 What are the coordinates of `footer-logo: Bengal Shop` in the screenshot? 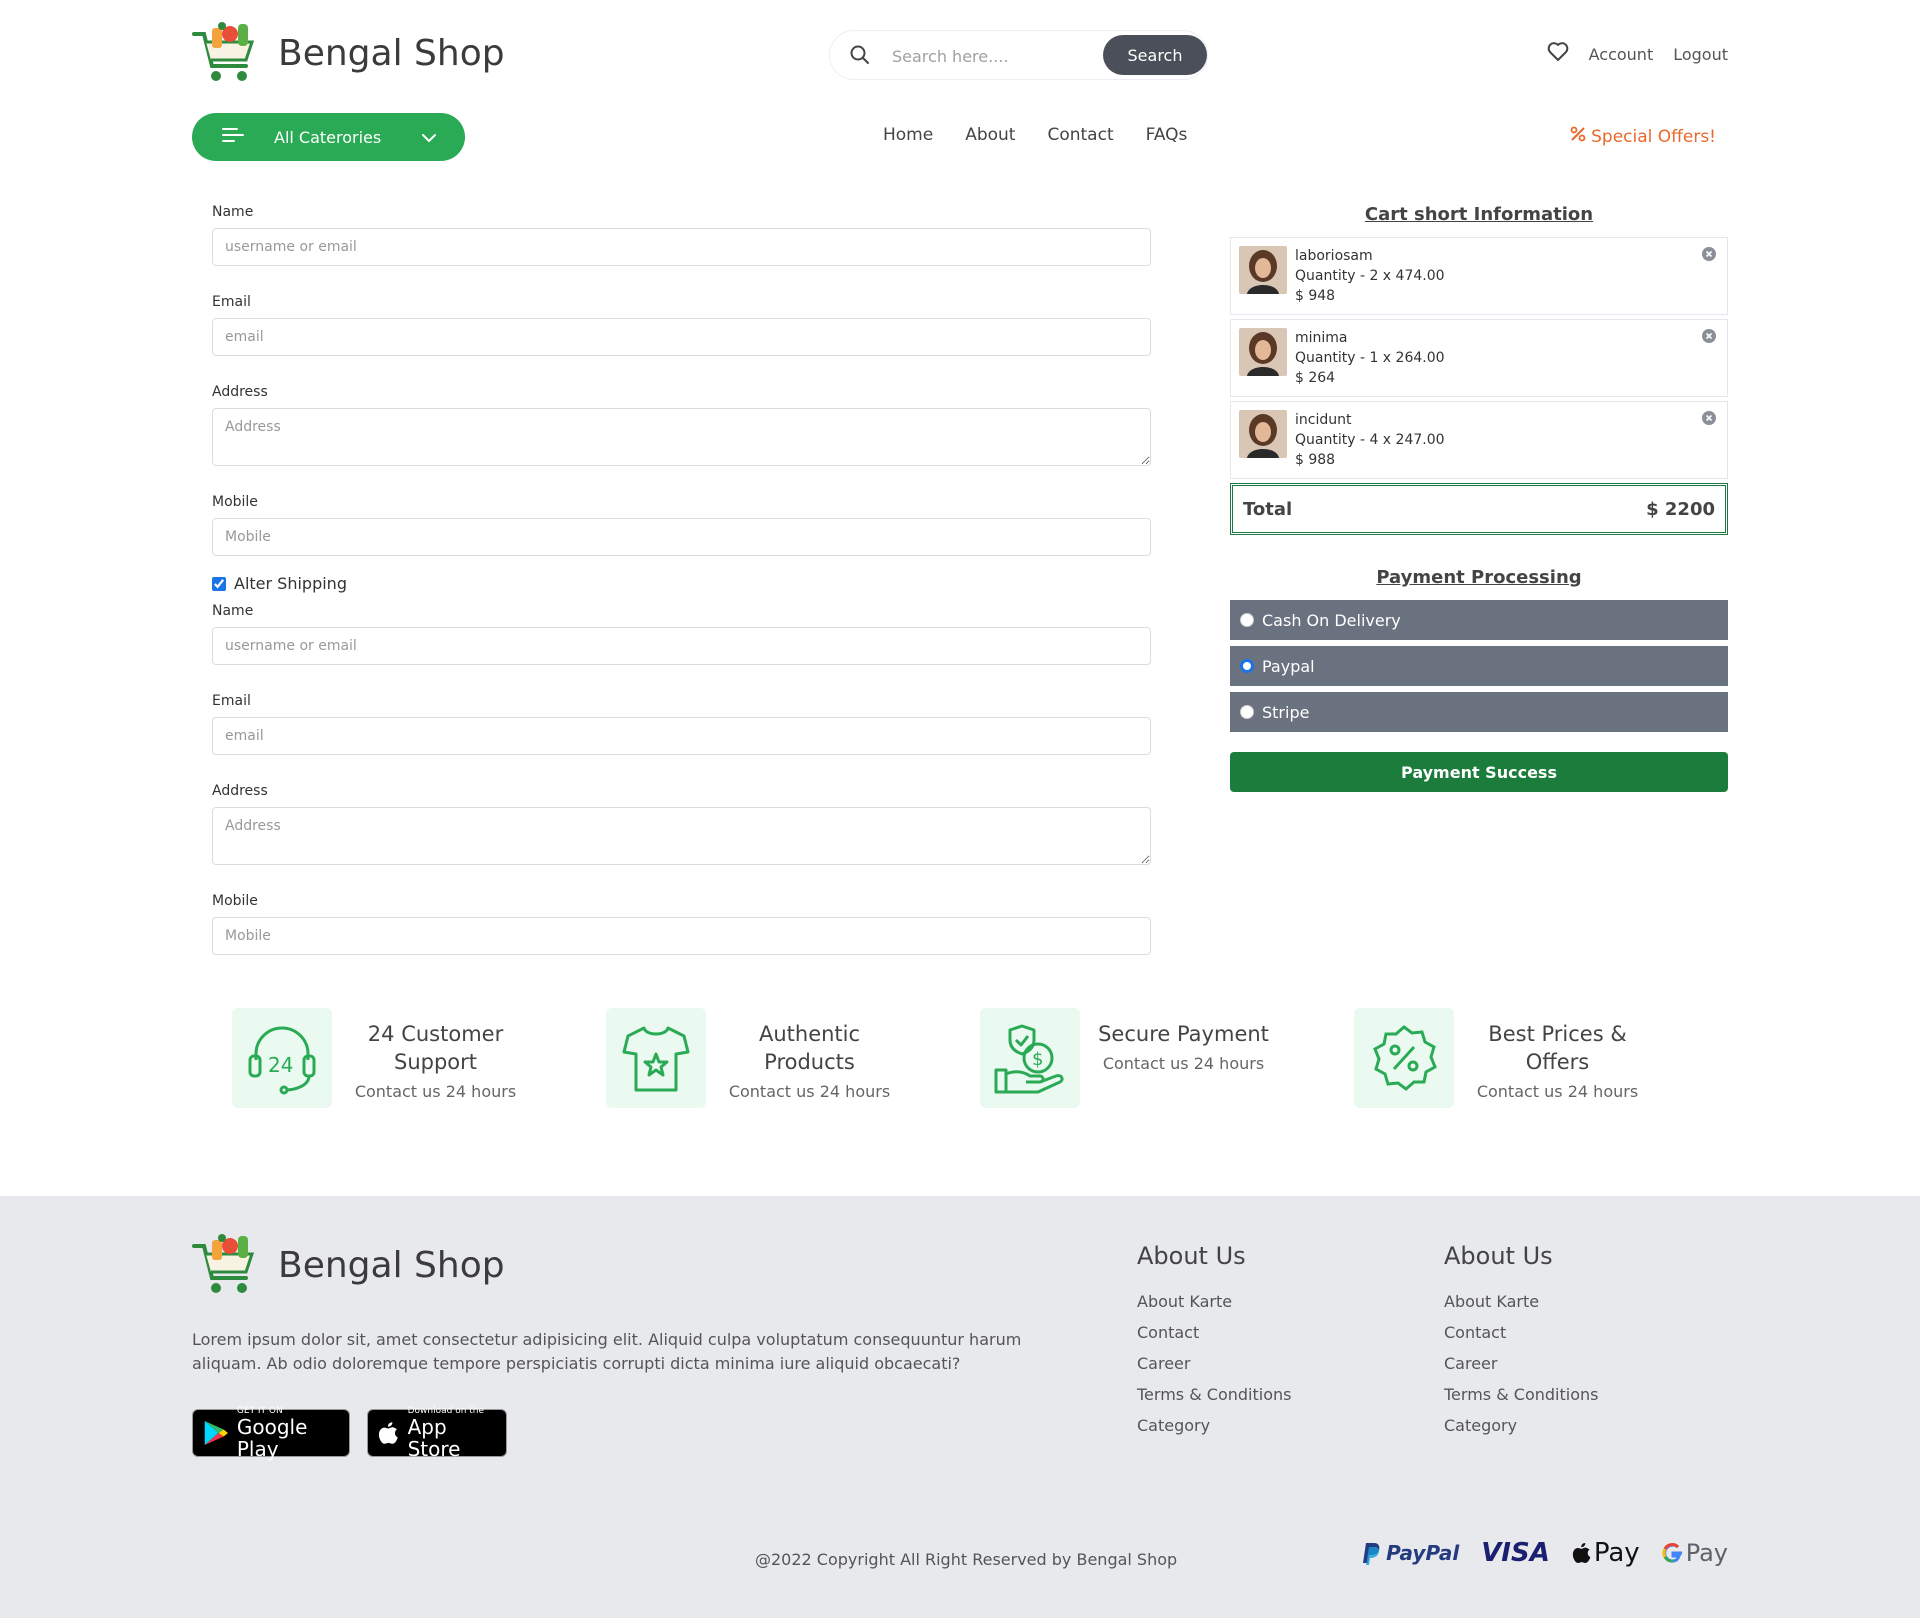 It's located at (348, 1265).